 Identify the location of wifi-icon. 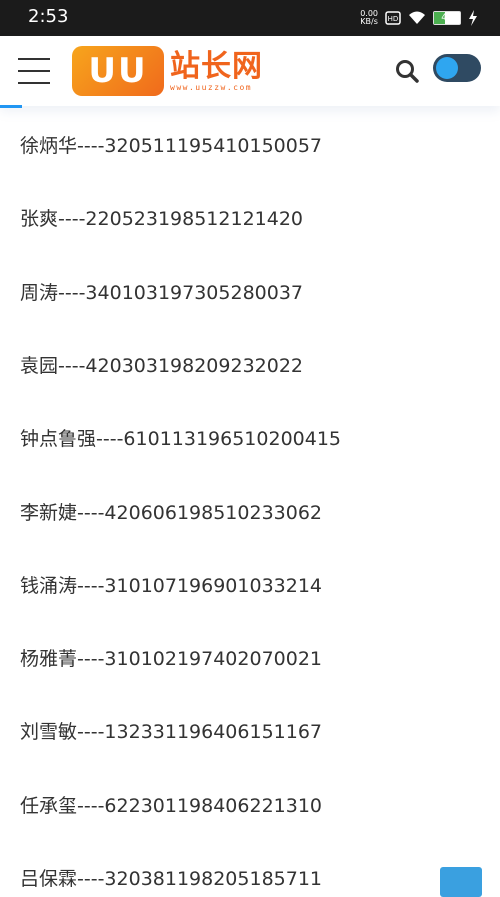
(417, 17).